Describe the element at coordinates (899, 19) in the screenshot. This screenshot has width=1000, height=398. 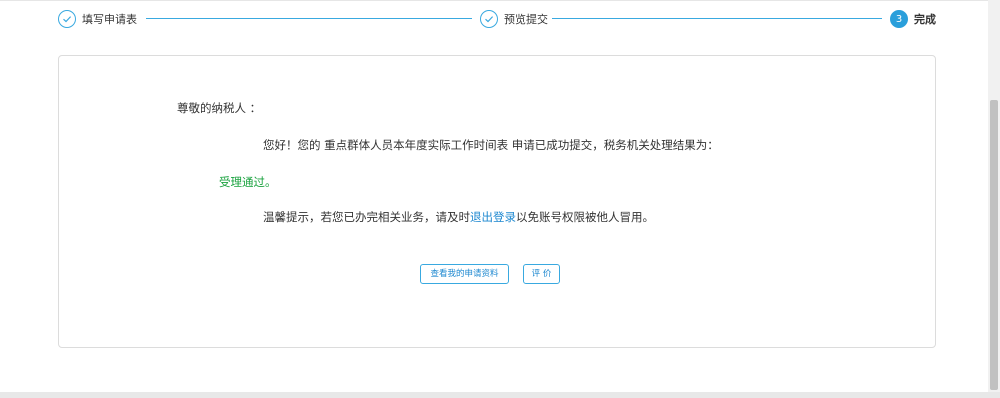
I see `step-number-badge: 3` at that location.